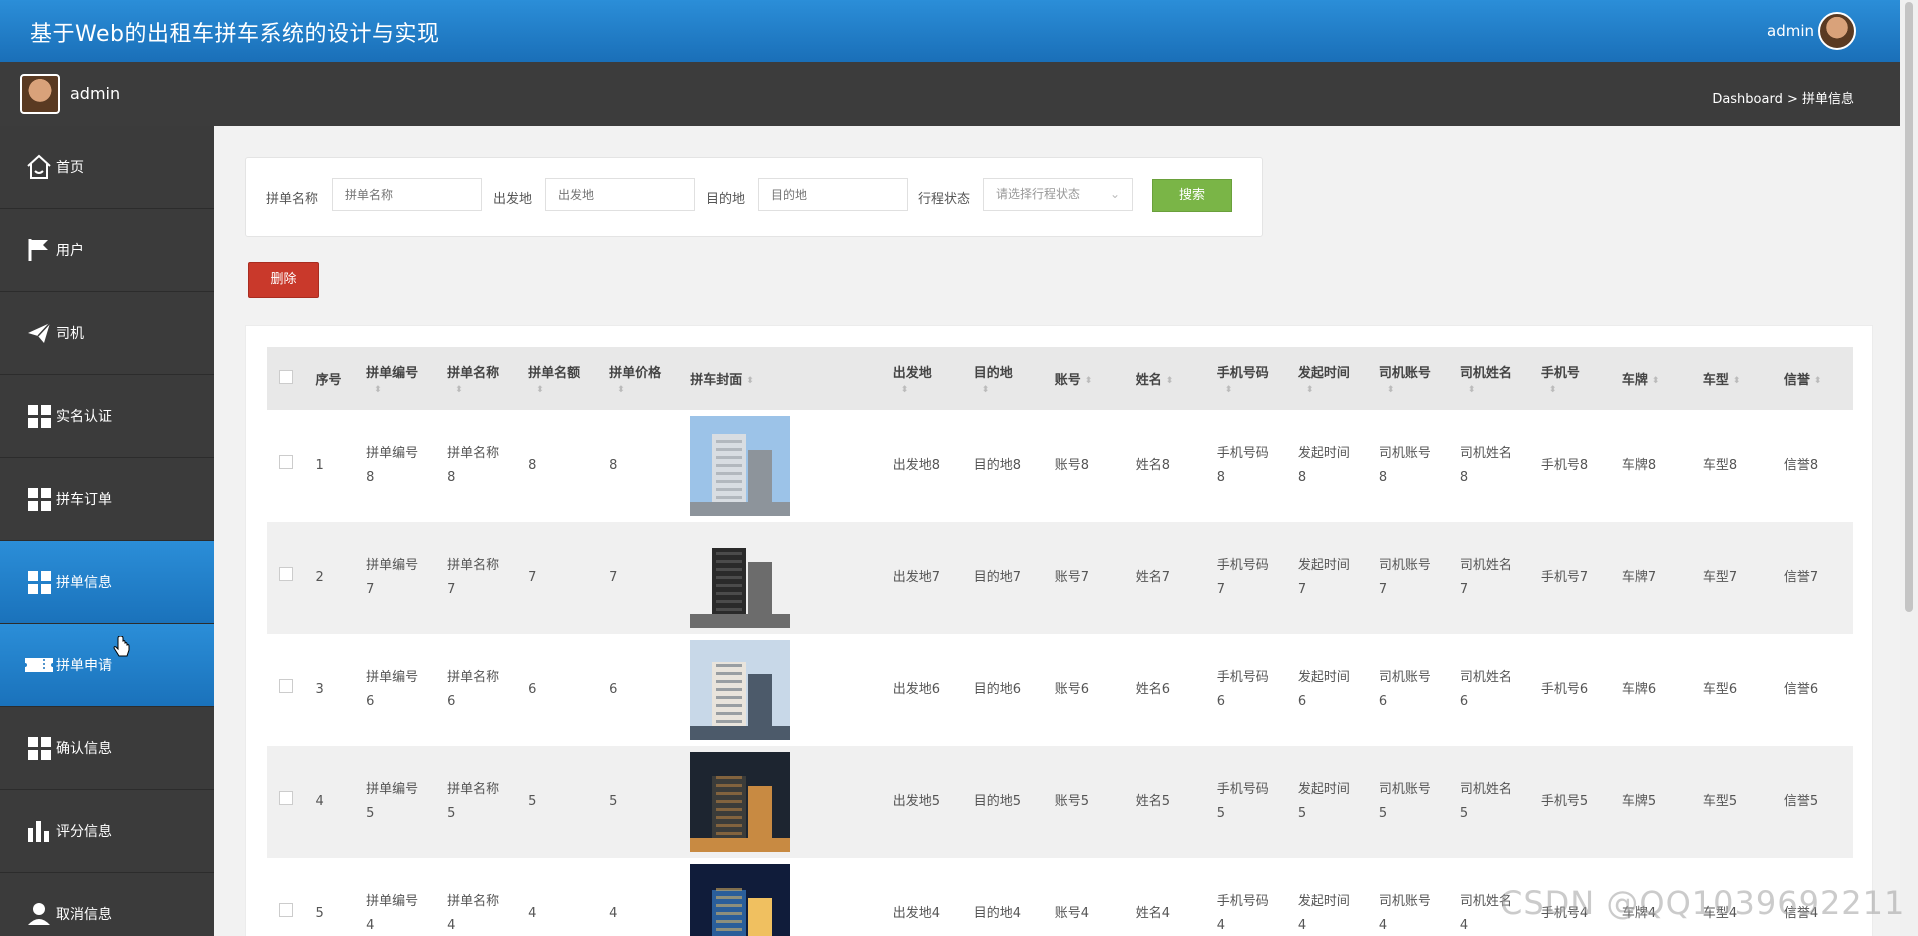 The height and width of the screenshot is (936, 1918). What do you see at coordinates (1168, 897) in the screenshot?
I see `table-cell: 姓名4` at bounding box center [1168, 897].